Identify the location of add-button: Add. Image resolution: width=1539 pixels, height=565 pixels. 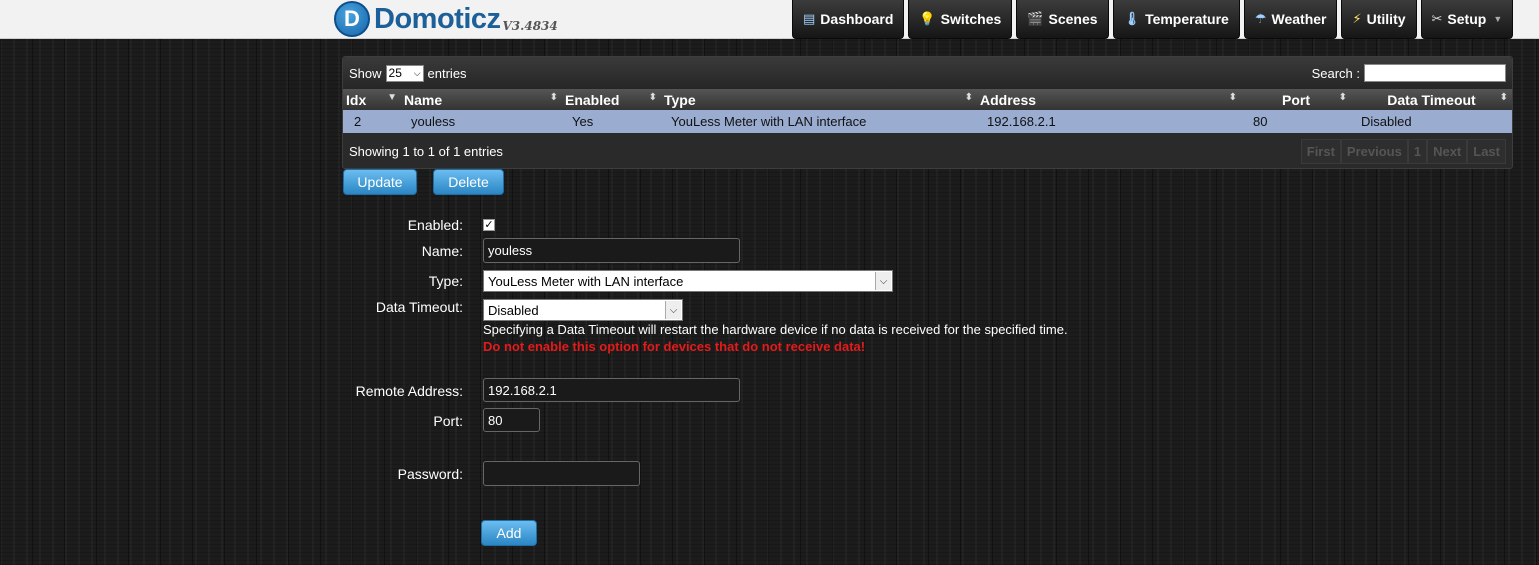
(509, 533).